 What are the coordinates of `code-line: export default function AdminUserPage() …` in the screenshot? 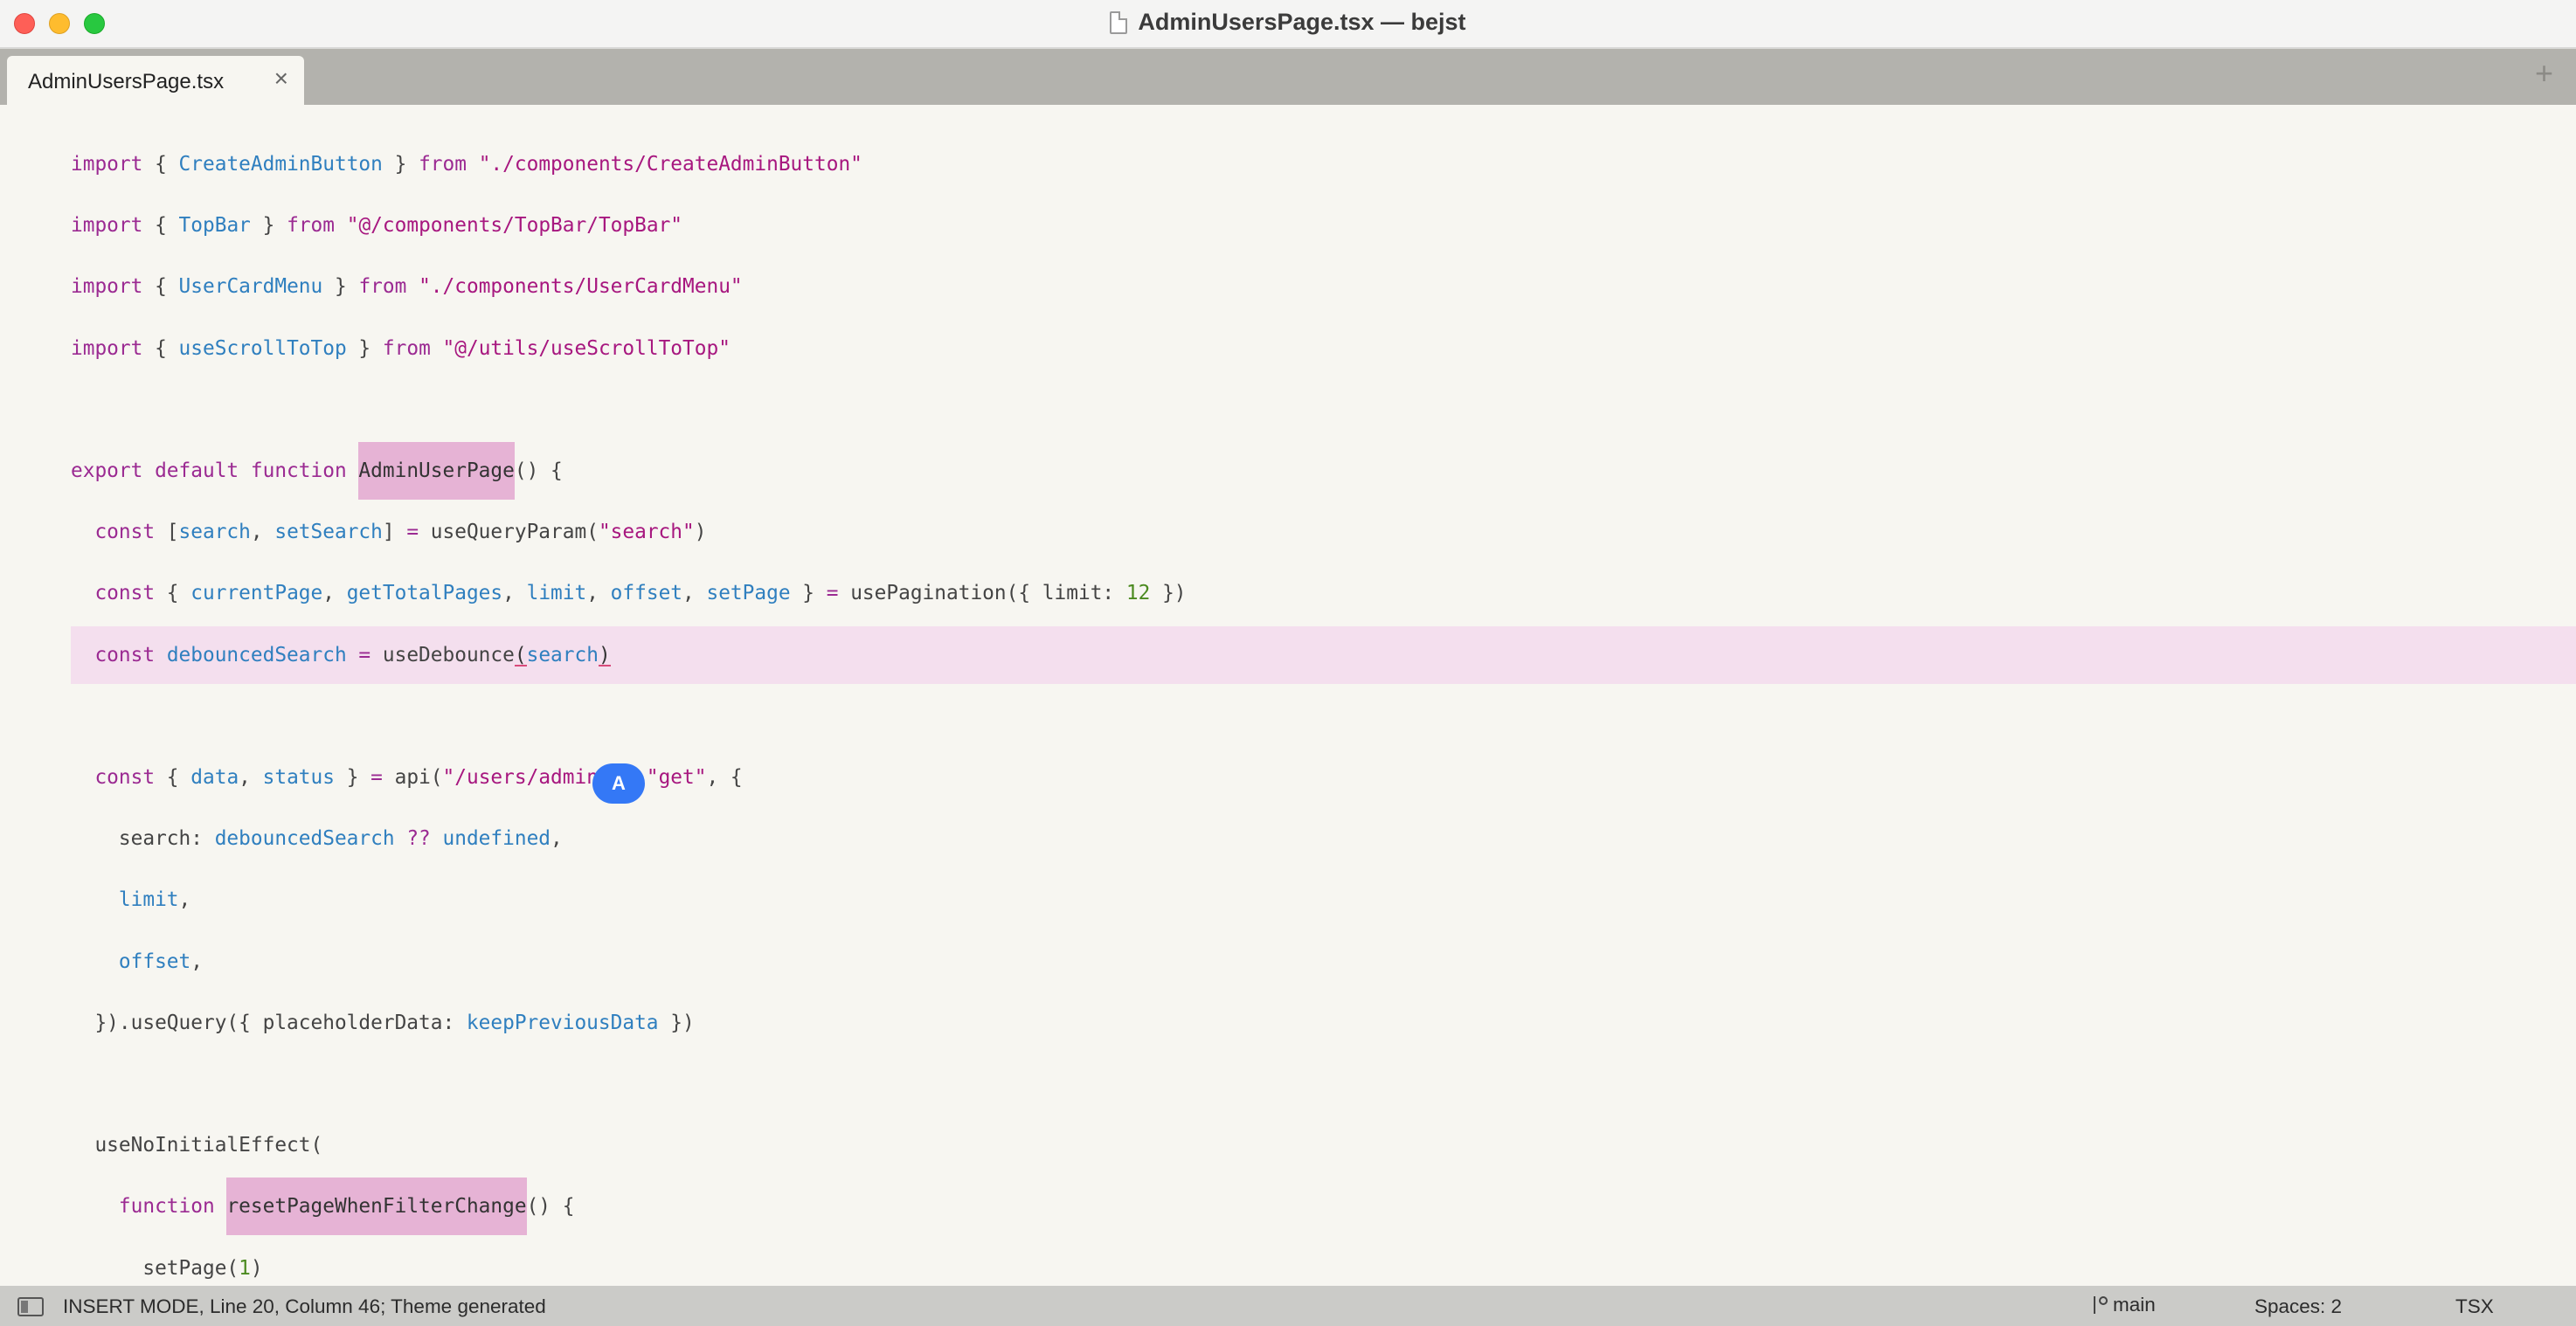 It's located at (1323, 471).